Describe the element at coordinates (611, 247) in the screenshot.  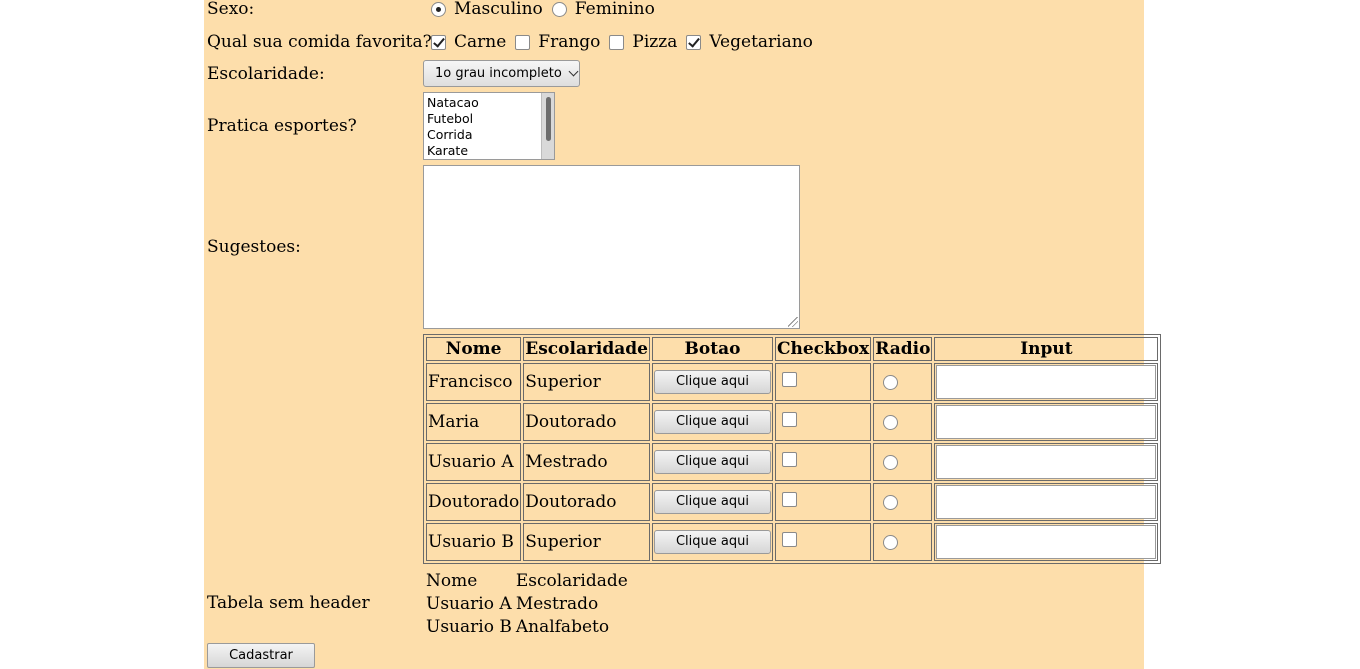
I see `sugestoes-textarea` at that location.